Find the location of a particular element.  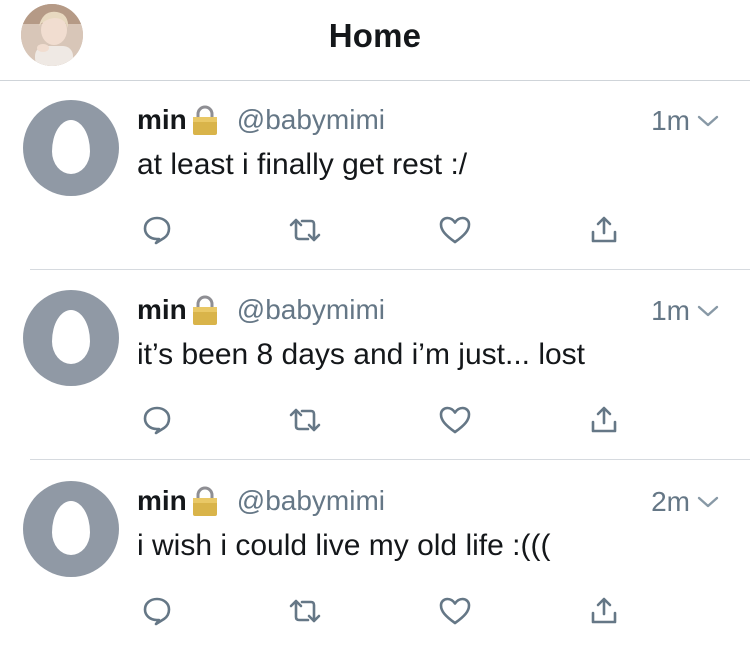

tweet-text: i wish i could live my old life :((( is located at coordinates (344, 545).